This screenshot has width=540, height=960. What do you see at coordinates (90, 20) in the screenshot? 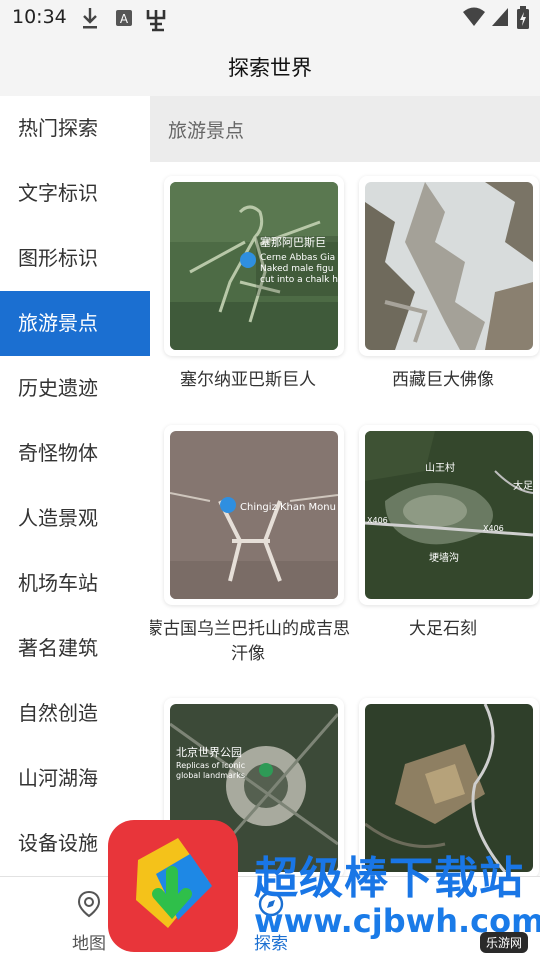
I see `download-icon` at bounding box center [90, 20].